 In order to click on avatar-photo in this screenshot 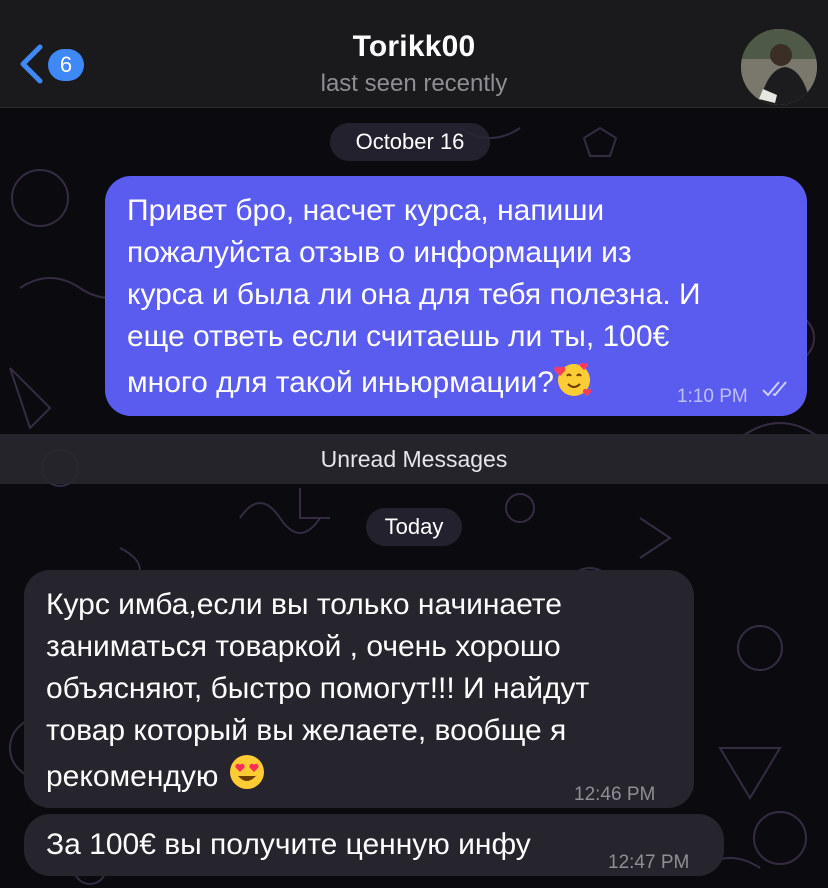, I will do `click(779, 67)`.